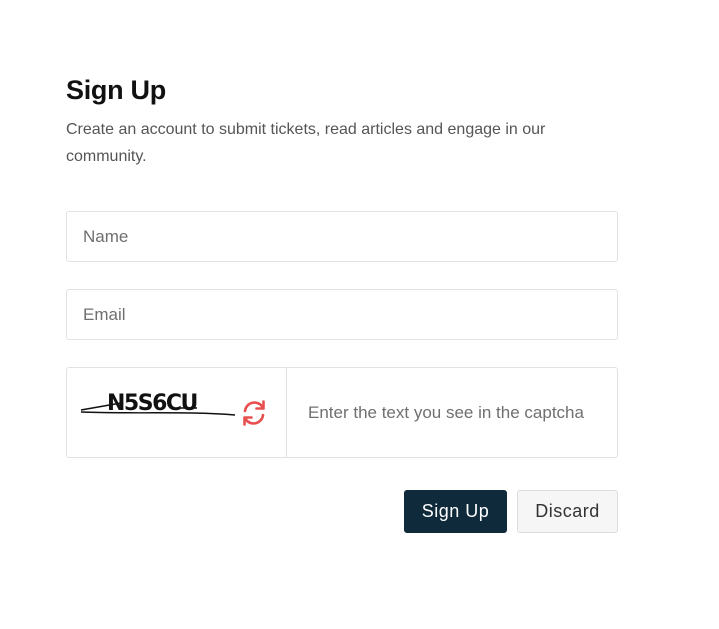  What do you see at coordinates (567, 511) in the screenshot?
I see `discard-button: Discard` at bounding box center [567, 511].